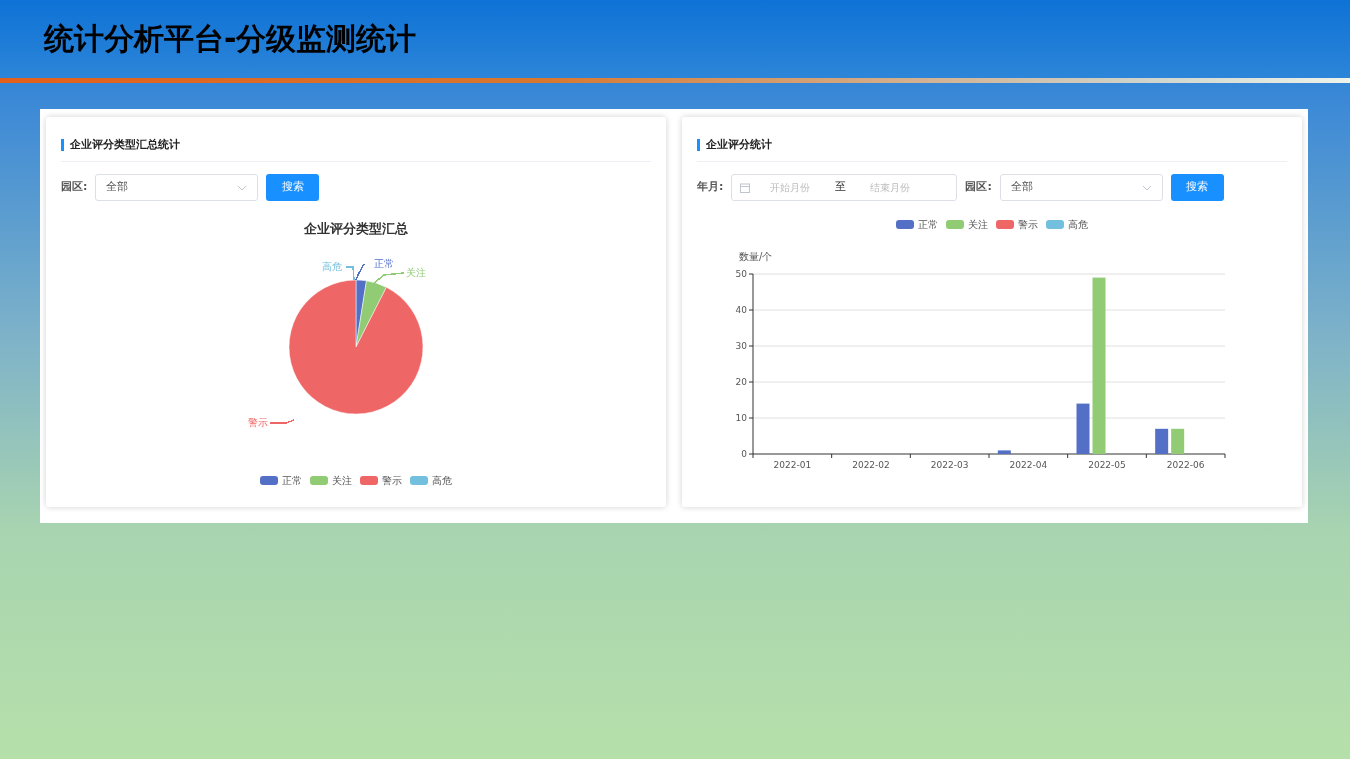 The image size is (1350, 759). What do you see at coordinates (741, 310) in the screenshot?
I see `tick-label: 40` at bounding box center [741, 310].